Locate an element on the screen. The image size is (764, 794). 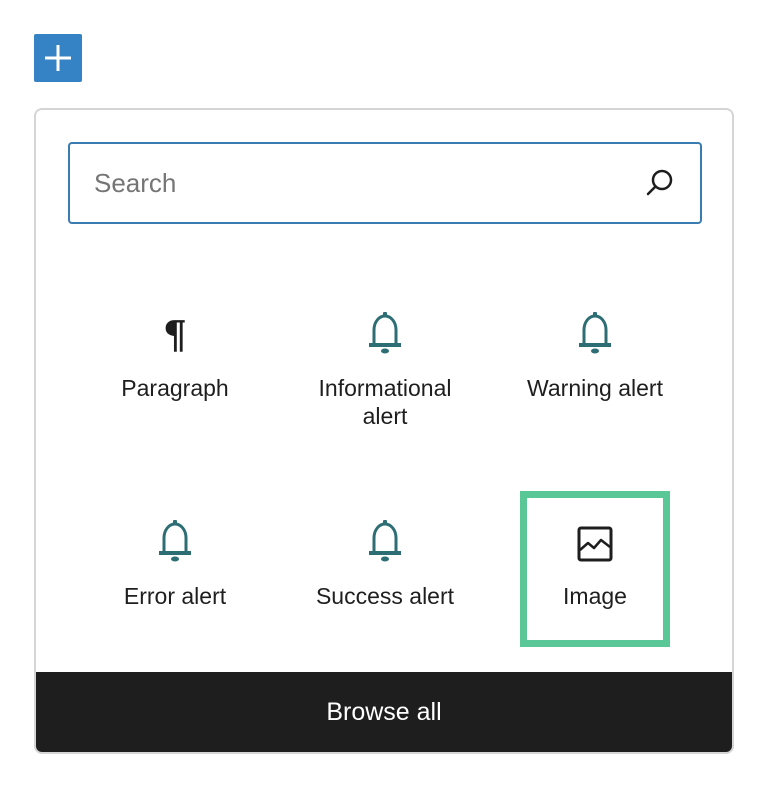
block-item-warning-alert: Warning alert is located at coordinates (595, 358).